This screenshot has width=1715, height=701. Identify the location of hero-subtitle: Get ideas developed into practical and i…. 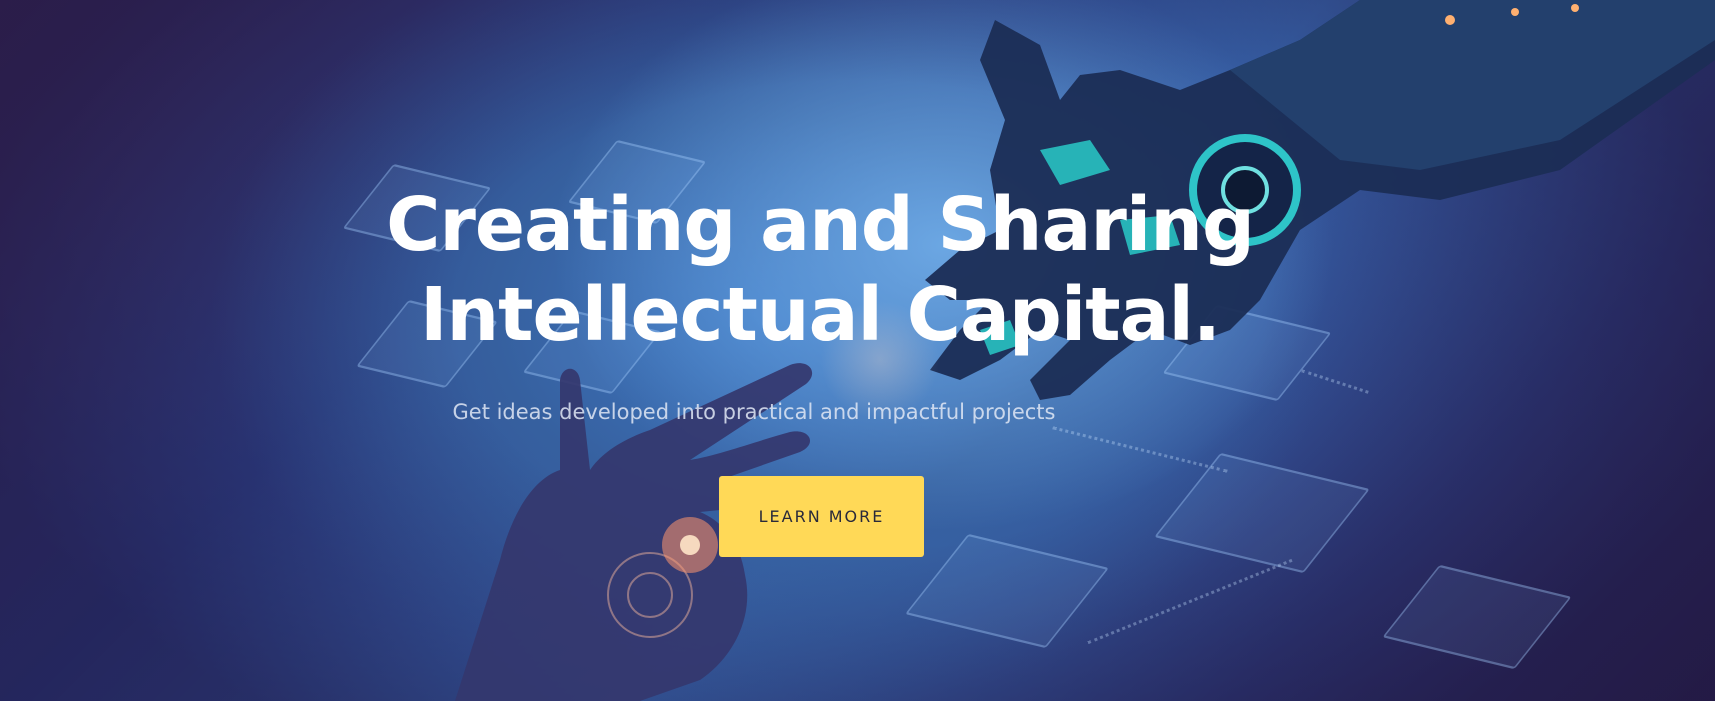
(754, 412).